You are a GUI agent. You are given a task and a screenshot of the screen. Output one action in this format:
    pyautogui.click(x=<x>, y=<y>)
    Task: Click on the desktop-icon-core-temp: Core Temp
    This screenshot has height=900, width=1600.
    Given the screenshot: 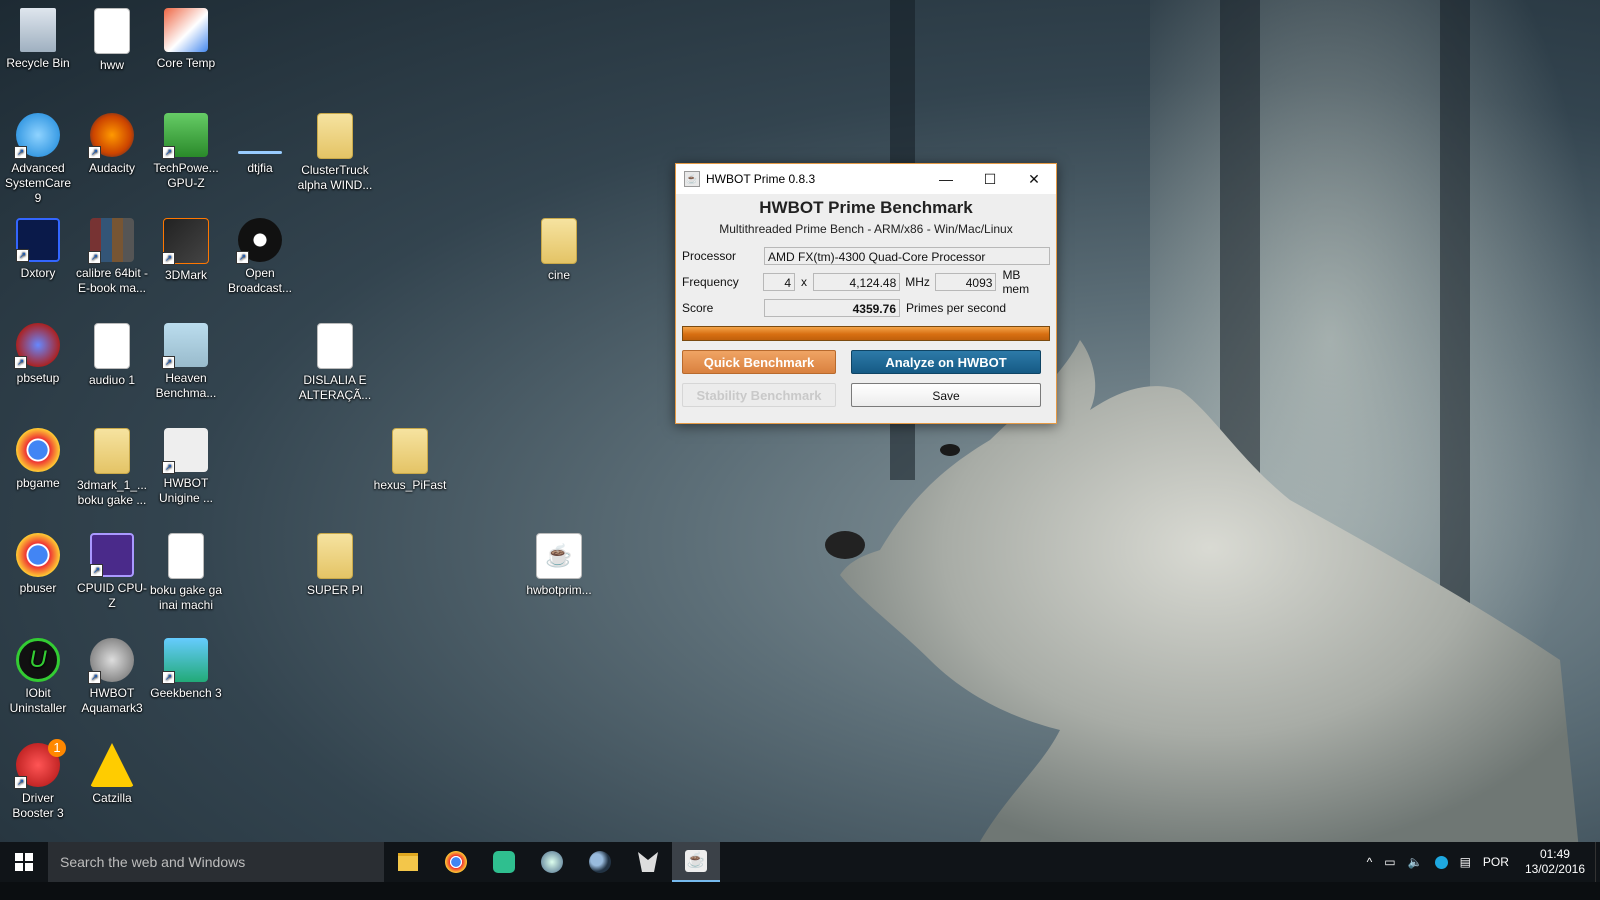 What is the action you would take?
    pyautogui.click(x=186, y=39)
    